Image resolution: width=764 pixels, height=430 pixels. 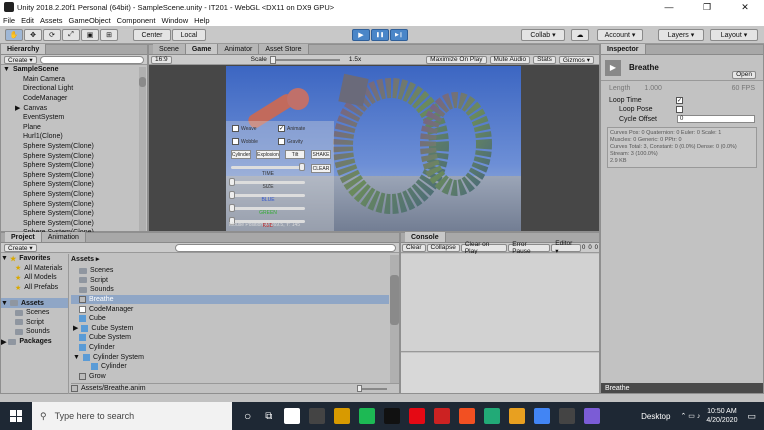 What do you see at coordinates (566, 247) in the screenshot?
I see `console-editor-dropdown: Editor ▾` at bounding box center [566, 247].